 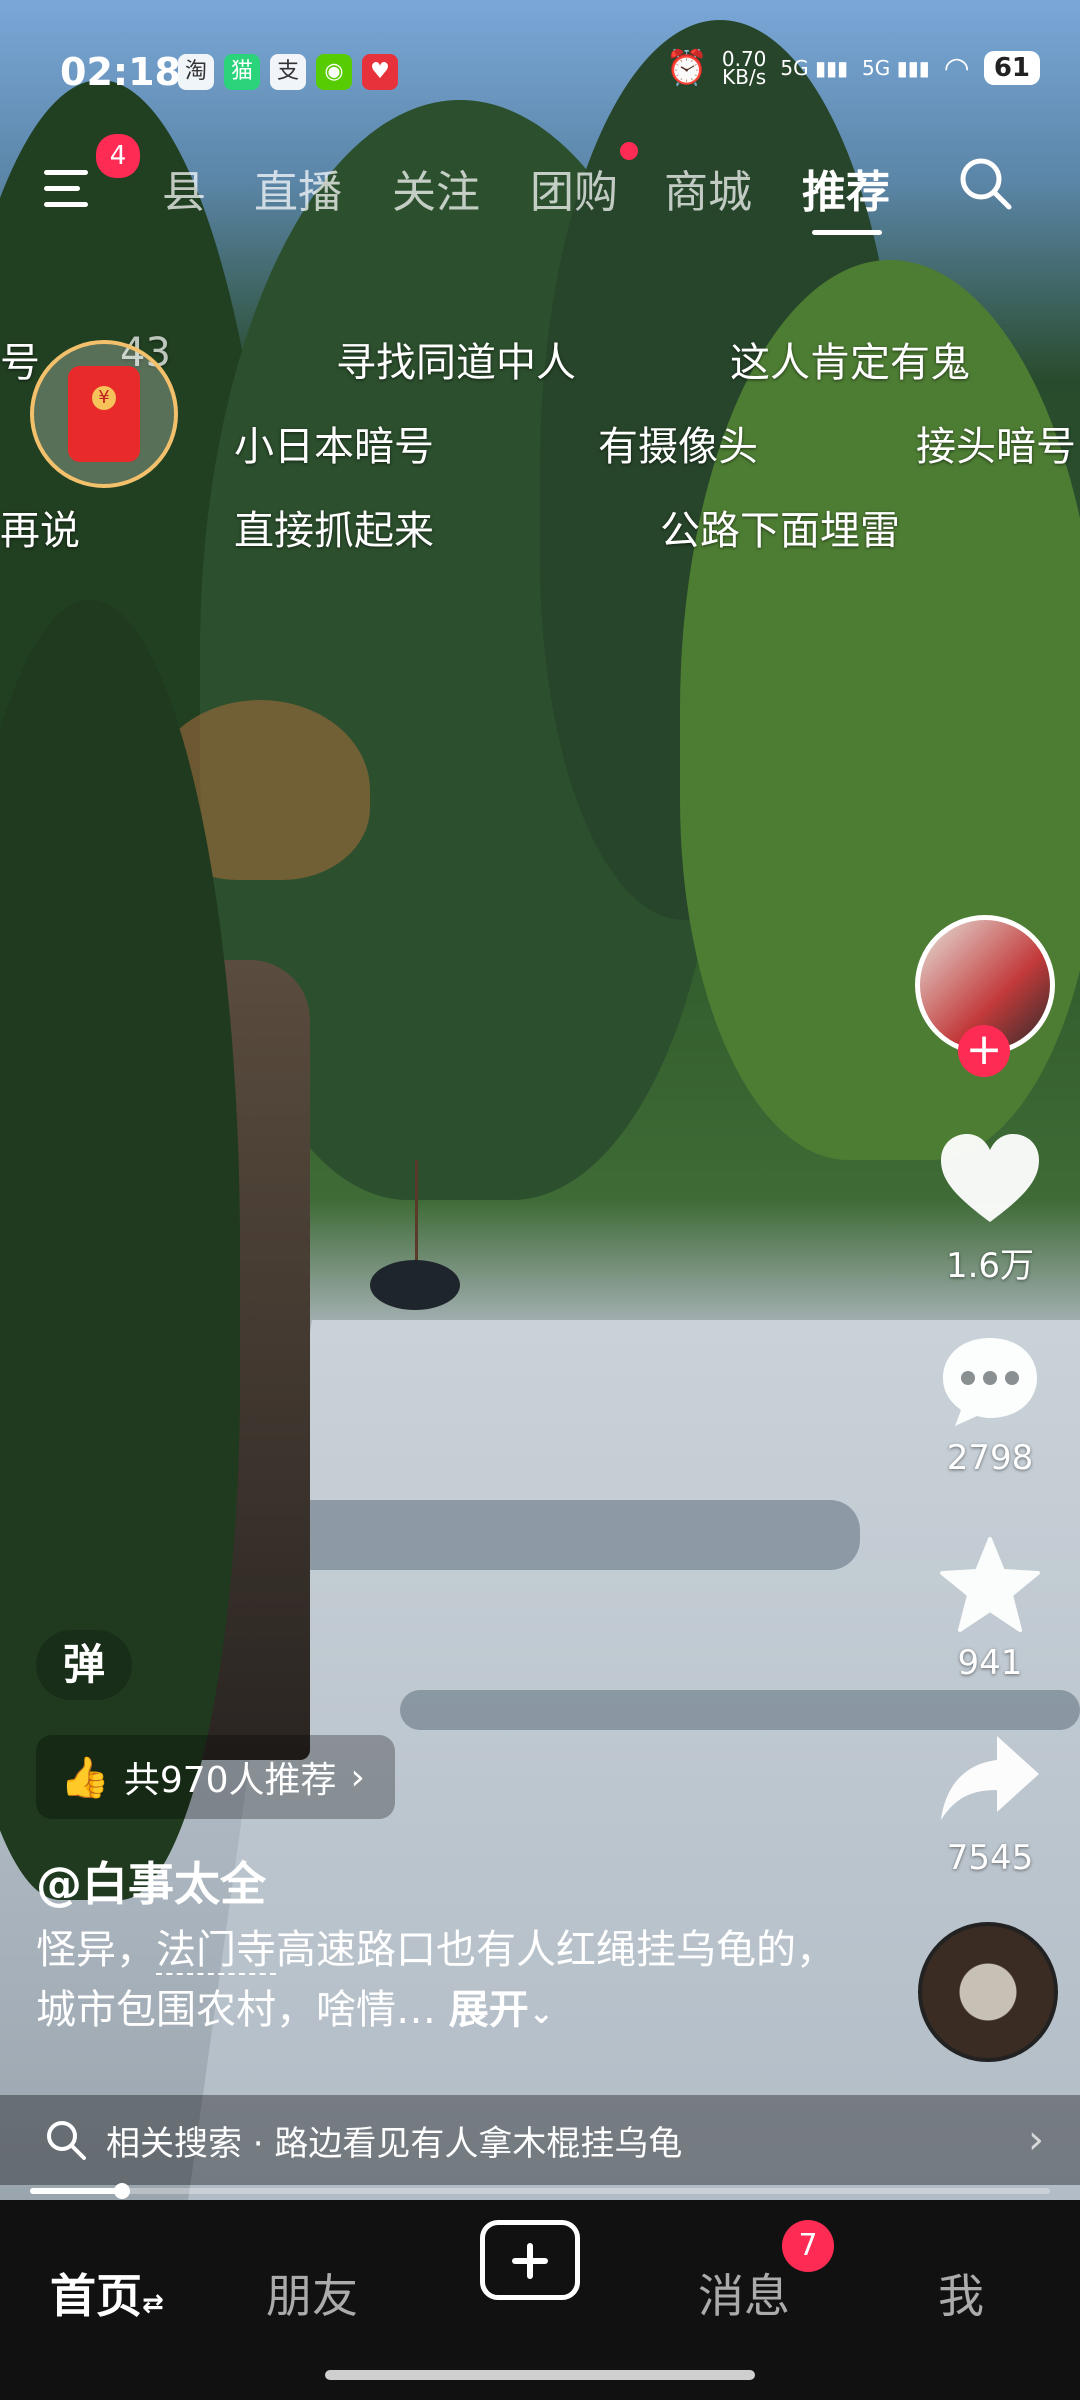 What do you see at coordinates (436, 188) in the screenshot?
I see `tab-following: 关注` at bounding box center [436, 188].